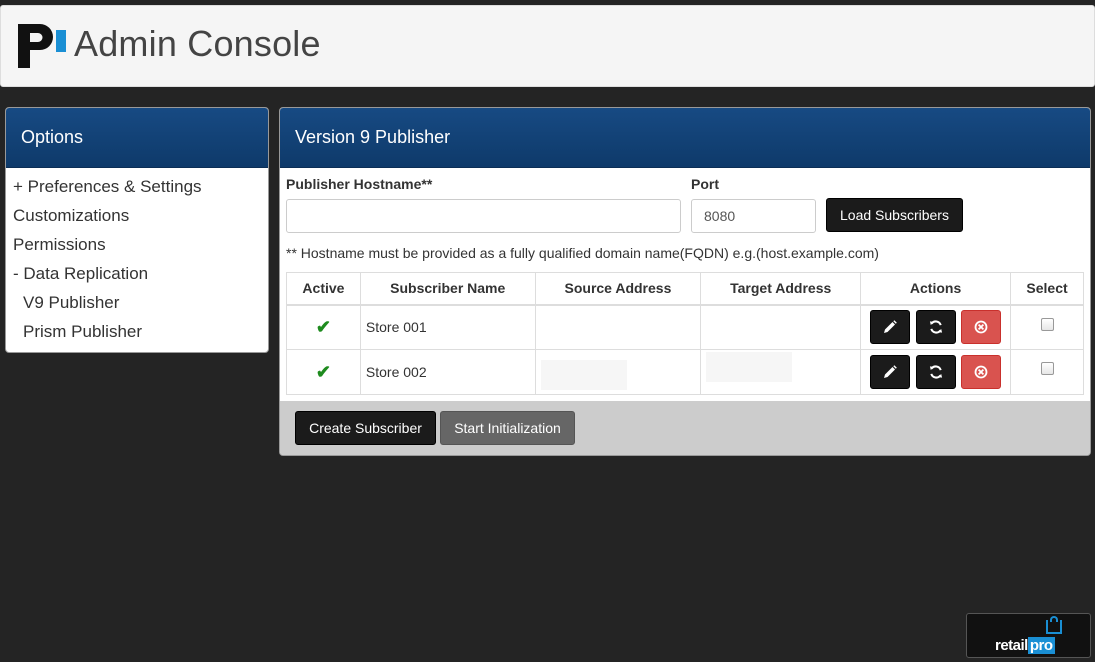  Describe the element at coordinates (140, 217) in the screenshot. I see `option-customizations: Customizations` at that location.